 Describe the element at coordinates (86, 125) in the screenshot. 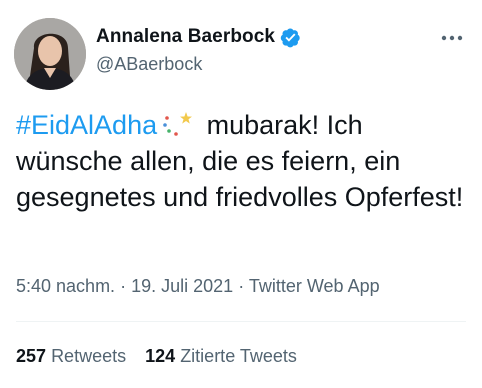

I see `hashtag-link: #EidAlAdha` at that location.